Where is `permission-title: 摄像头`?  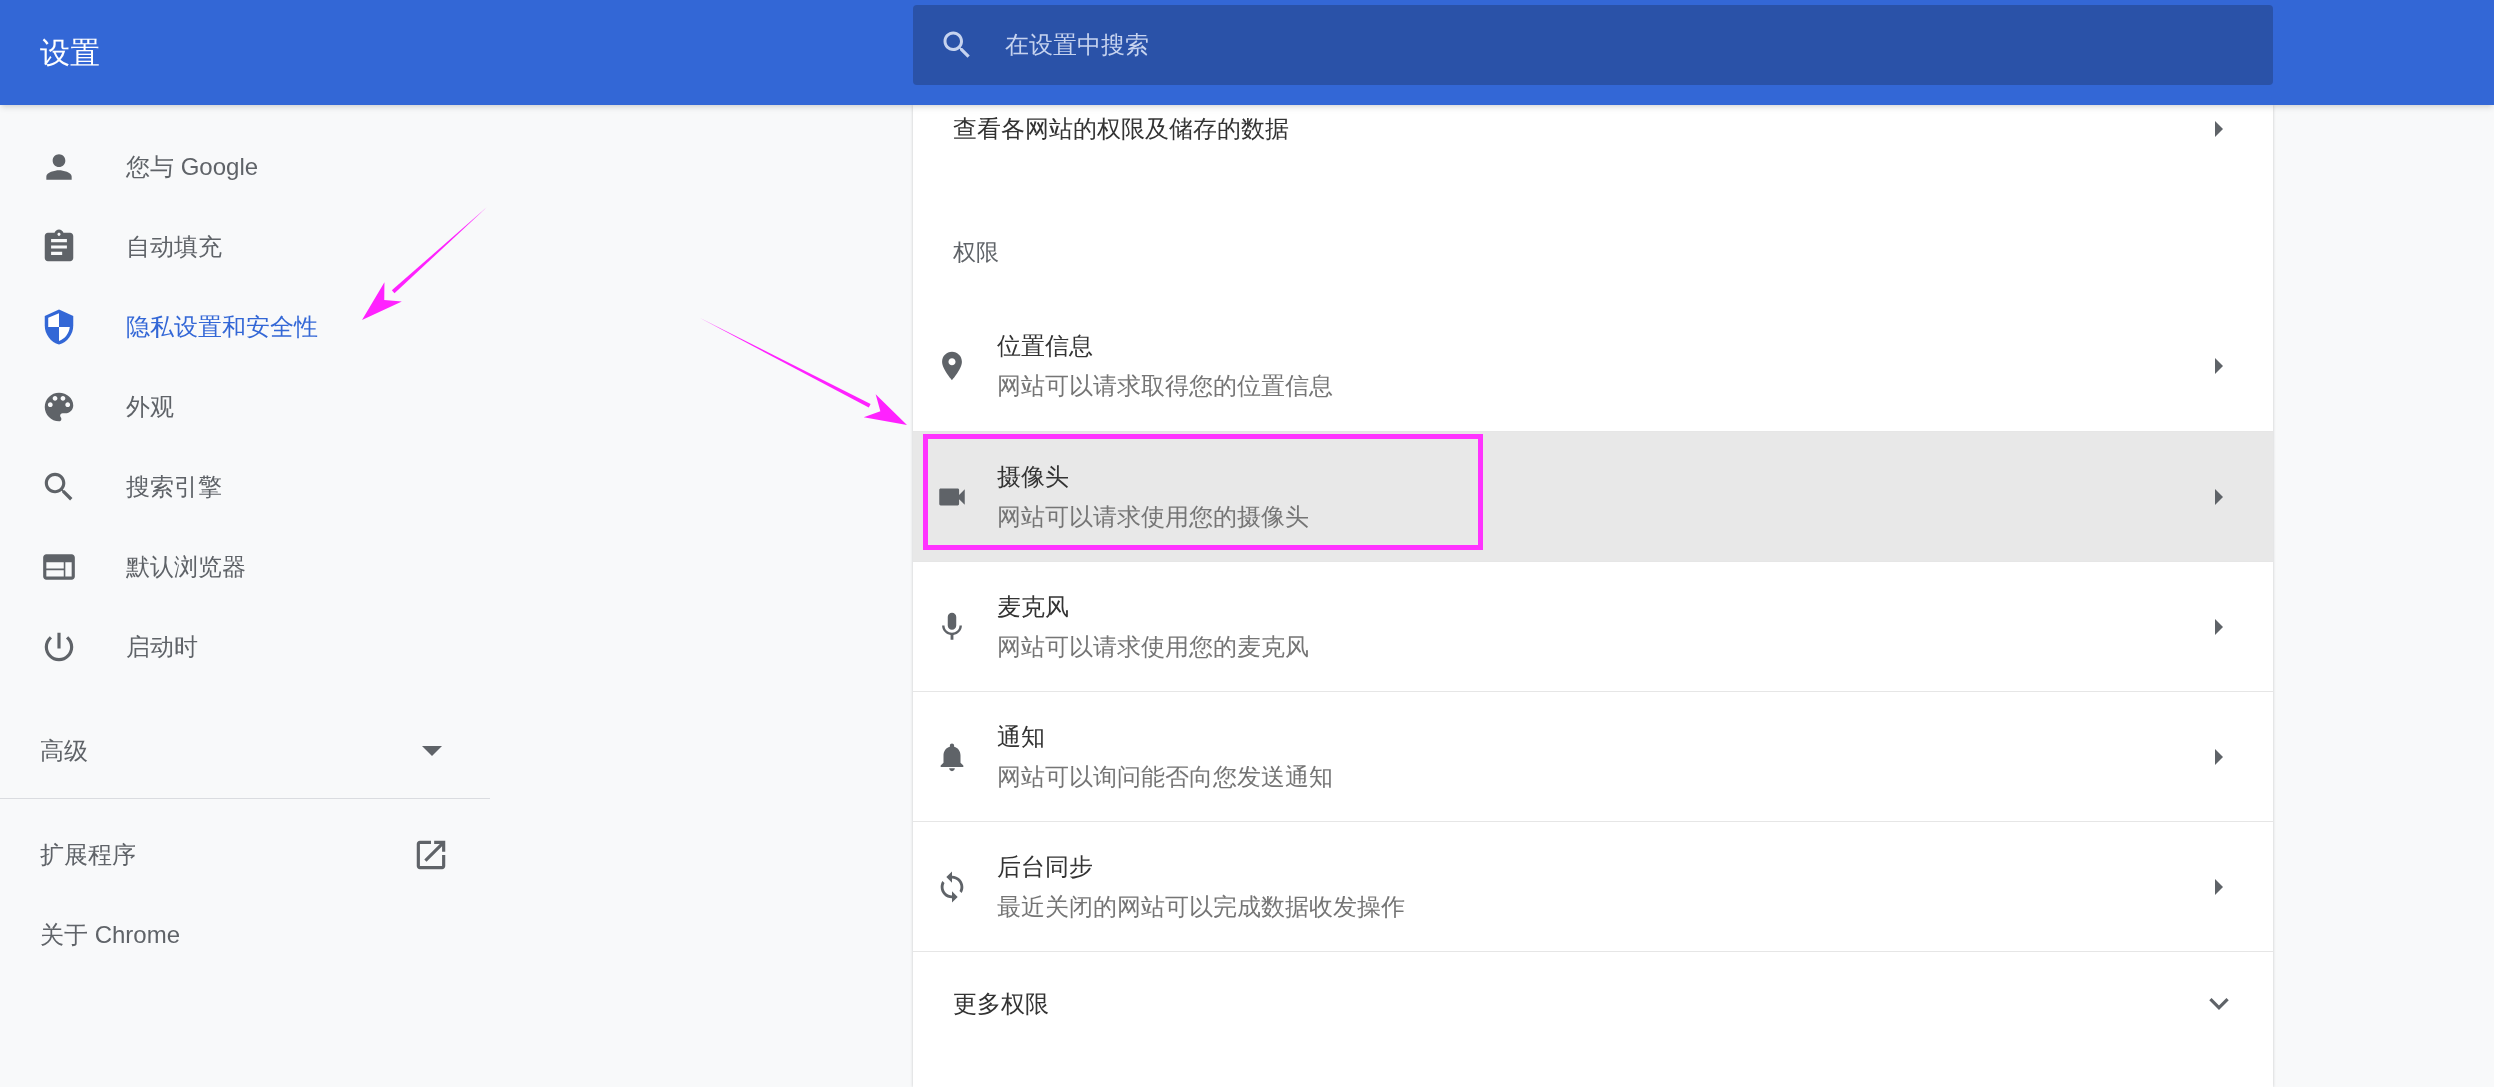 permission-title: 摄像头 is located at coordinates (1033, 476).